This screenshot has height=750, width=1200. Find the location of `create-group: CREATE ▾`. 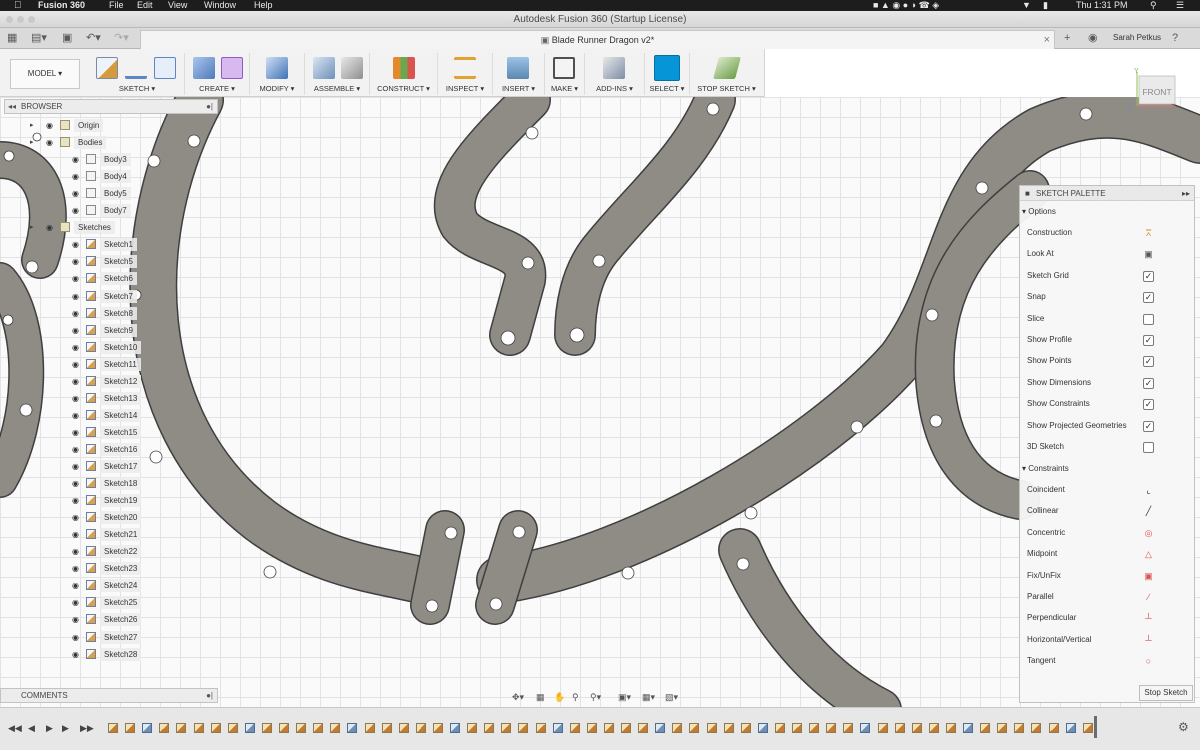

create-group: CREATE ▾ is located at coordinates (217, 74).